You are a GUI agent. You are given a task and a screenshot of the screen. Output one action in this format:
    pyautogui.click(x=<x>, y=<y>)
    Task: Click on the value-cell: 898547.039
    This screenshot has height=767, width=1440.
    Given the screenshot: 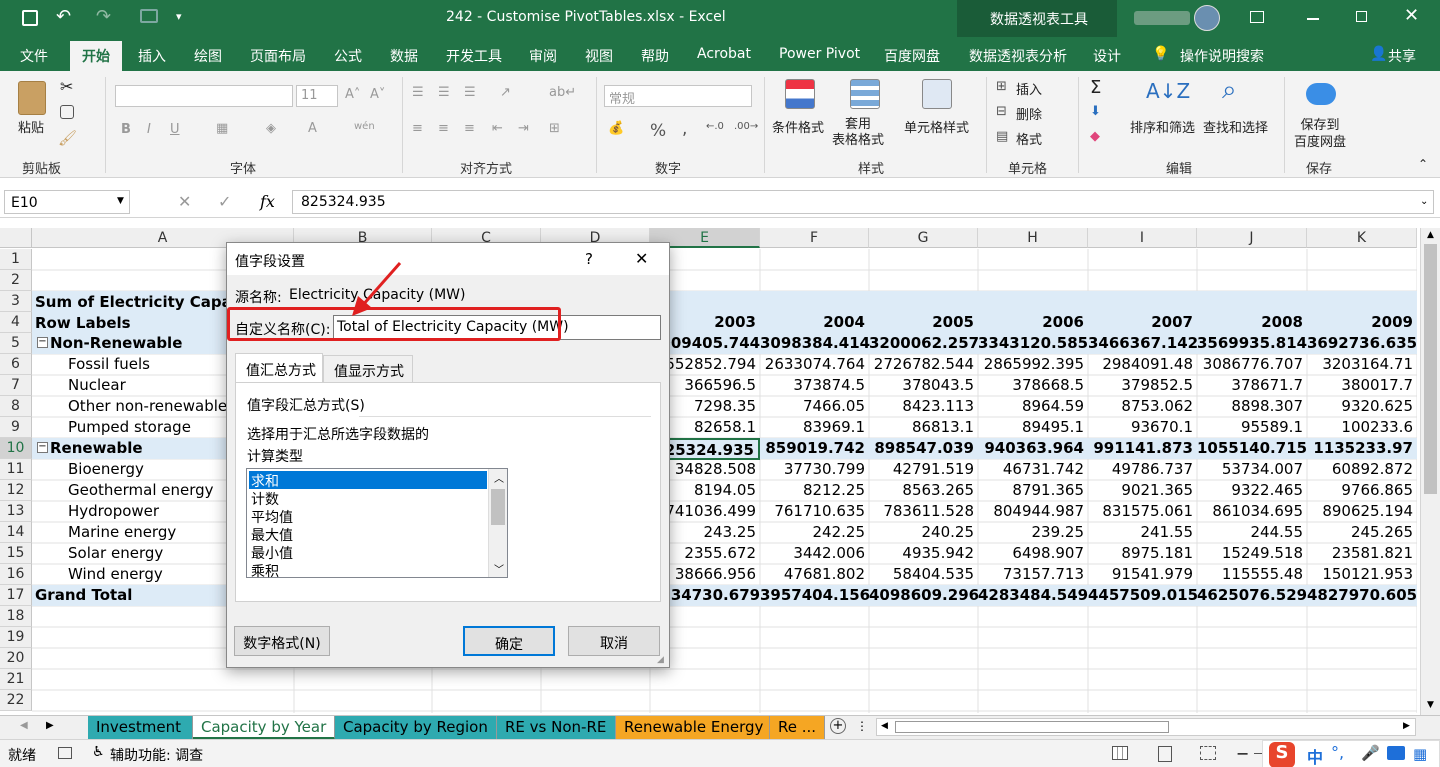 What is the action you would take?
    pyautogui.click(x=923, y=448)
    